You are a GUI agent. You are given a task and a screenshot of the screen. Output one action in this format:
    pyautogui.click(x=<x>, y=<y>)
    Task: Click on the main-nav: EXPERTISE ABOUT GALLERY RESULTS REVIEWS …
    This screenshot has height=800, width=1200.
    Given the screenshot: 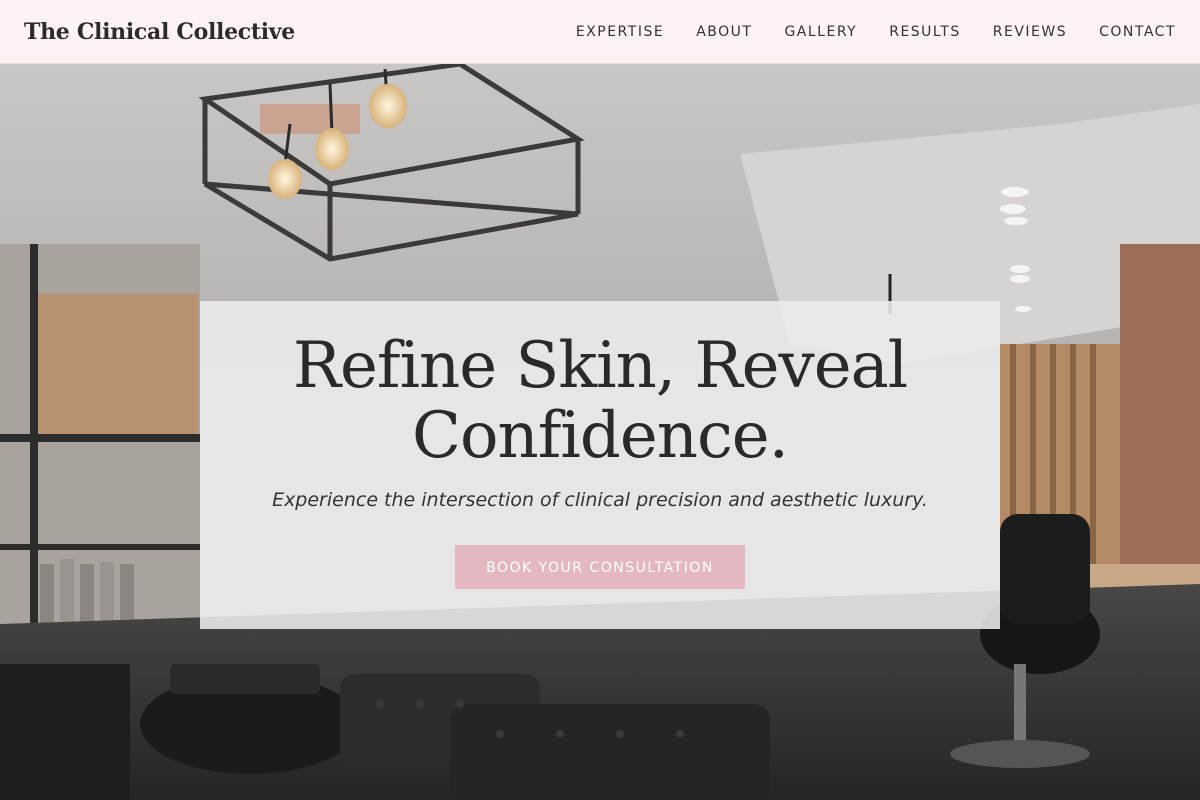 What is the action you would take?
    pyautogui.click(x=876, y=32)
    